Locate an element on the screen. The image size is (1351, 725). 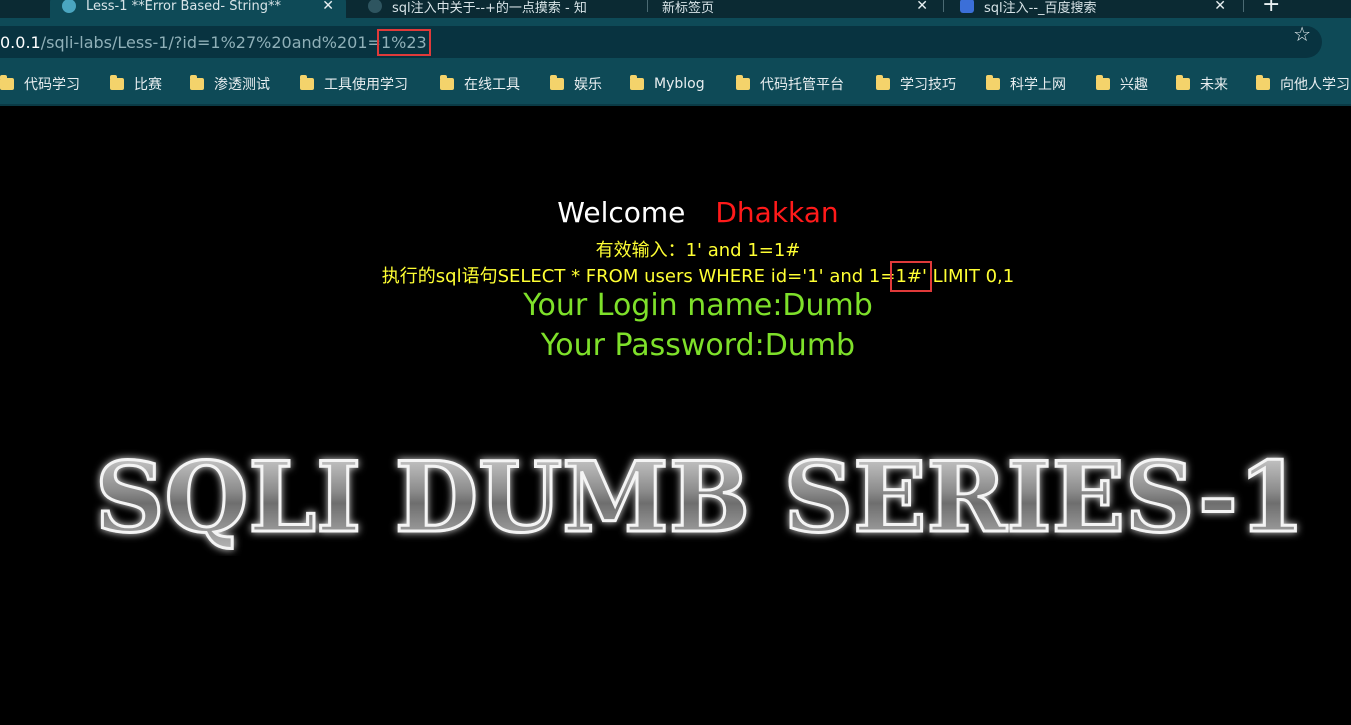
bookmark-label: 在线工具 is located at coordinates (492, 85).